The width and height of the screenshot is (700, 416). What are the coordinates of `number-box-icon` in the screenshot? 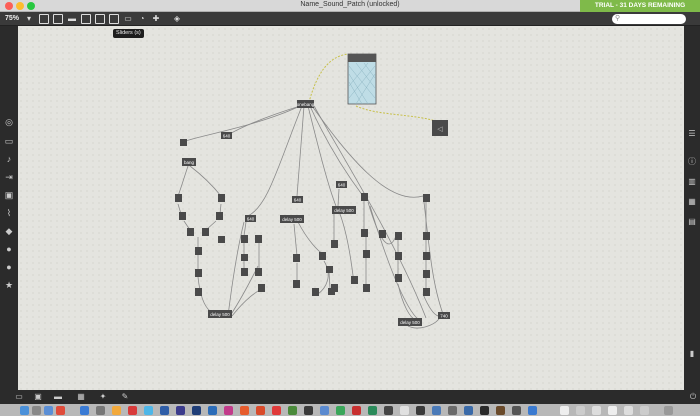 It's located at (114, 19).